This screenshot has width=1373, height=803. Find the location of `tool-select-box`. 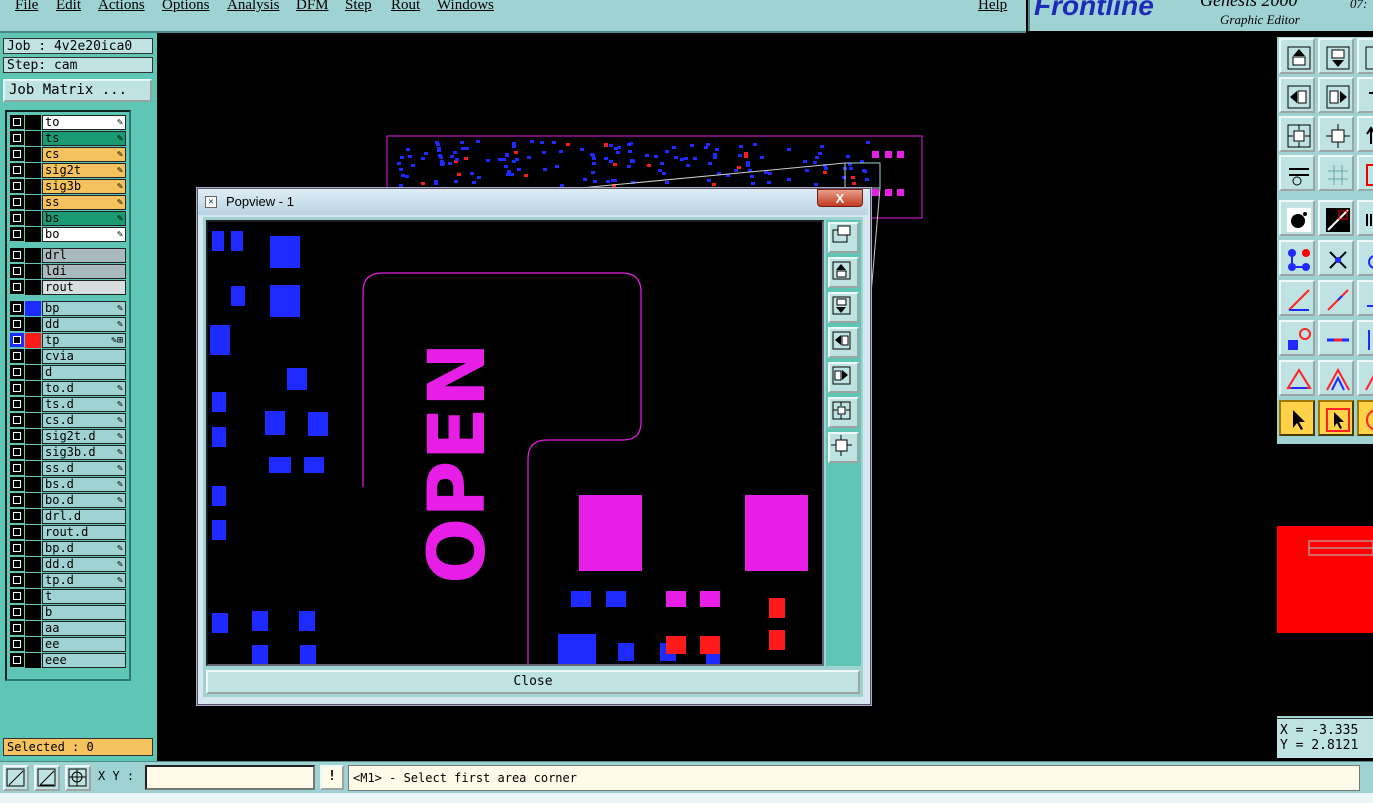

tool-select-box is located at coordinates (1336, 418).